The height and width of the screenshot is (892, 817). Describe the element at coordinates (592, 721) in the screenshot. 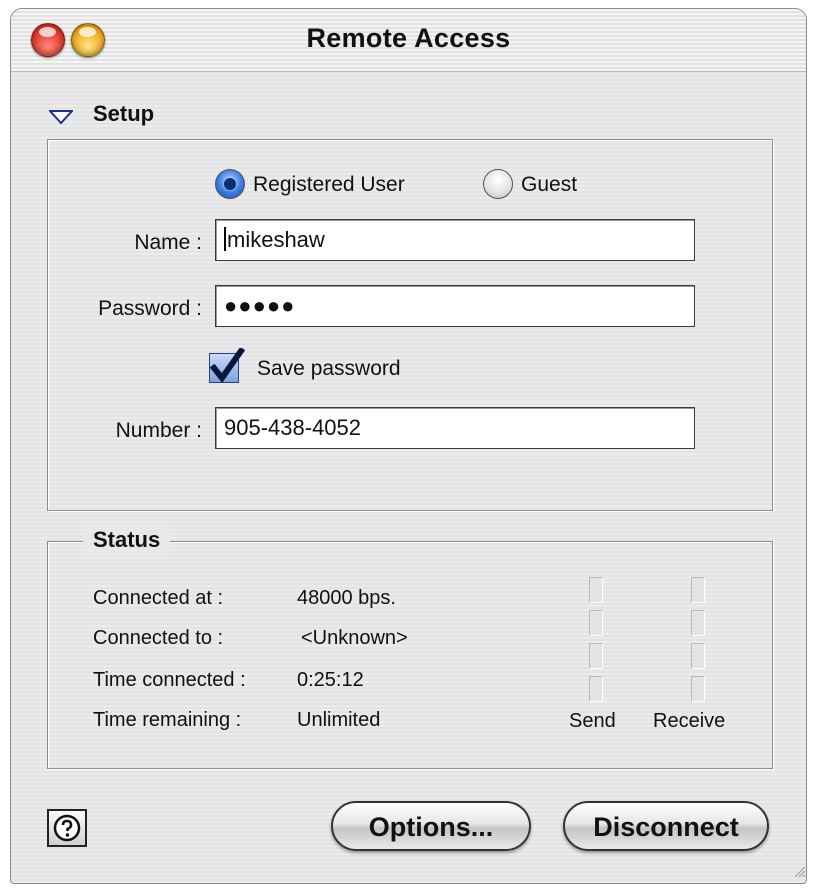

I see `send-label: Send` at that location.